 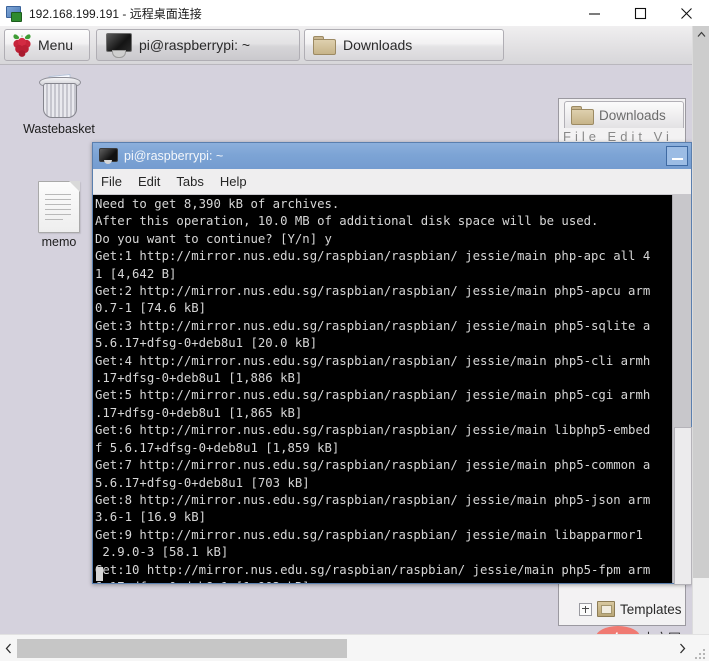 I want to click on desktop-icon-memo-label: memo, so click(x=59, y=242).